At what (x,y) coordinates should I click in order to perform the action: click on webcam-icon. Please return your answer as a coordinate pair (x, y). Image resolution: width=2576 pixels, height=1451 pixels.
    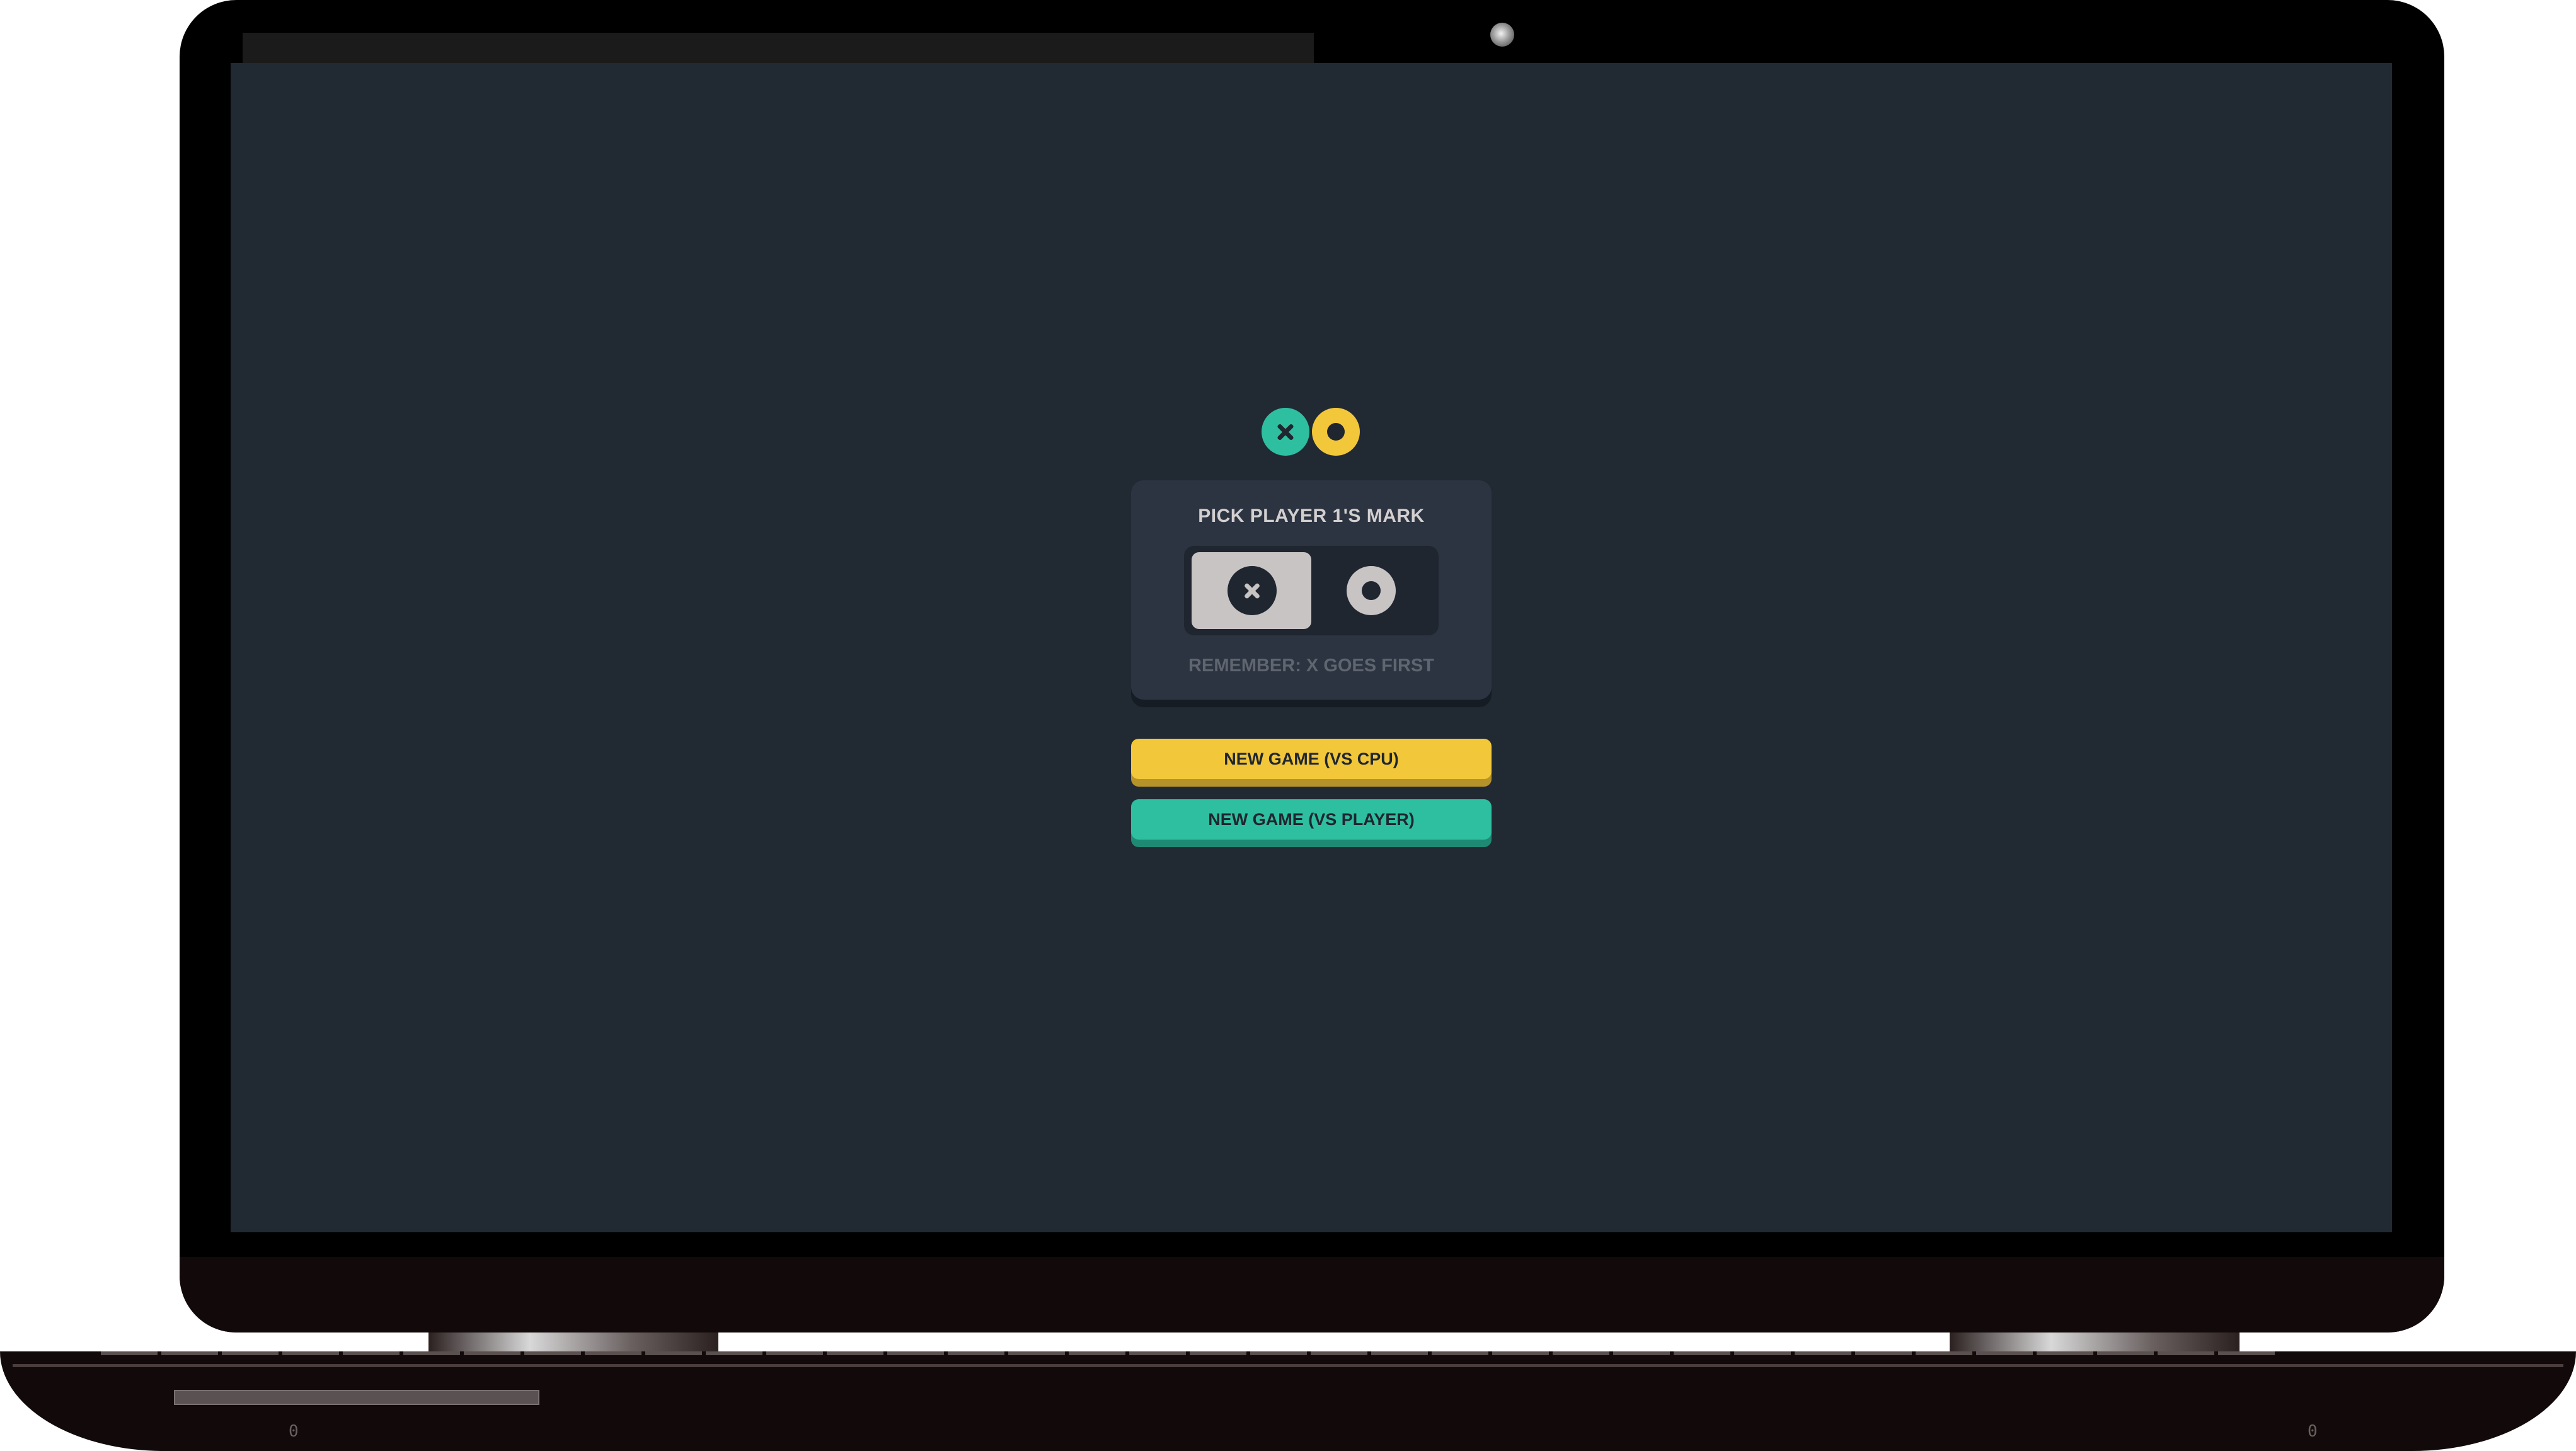
    Looking at the image, I should click on (1502, 35).